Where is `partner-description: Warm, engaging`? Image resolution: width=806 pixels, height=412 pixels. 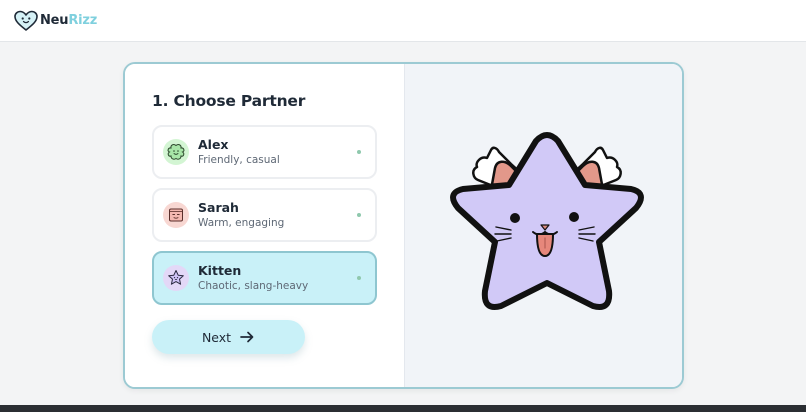 partner-description: Warm, engaging is located at coordinates (241, 222).